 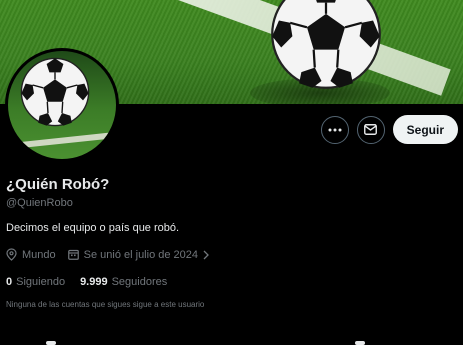 What do you see at coordinates (39, 254) in the screenshot?
I see `location-text: Mundo` at bounding box center [39, 254].